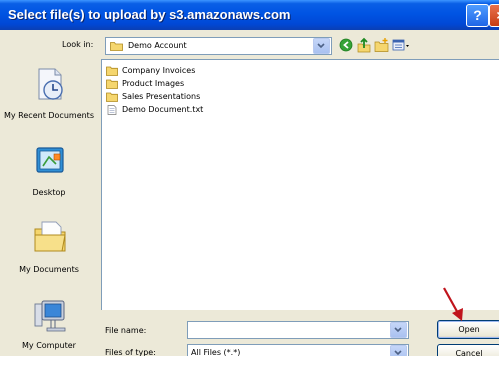 This screenshot has height=372, width=499. I want to click on file-name: Demo Document.txt, so click(163, 109).